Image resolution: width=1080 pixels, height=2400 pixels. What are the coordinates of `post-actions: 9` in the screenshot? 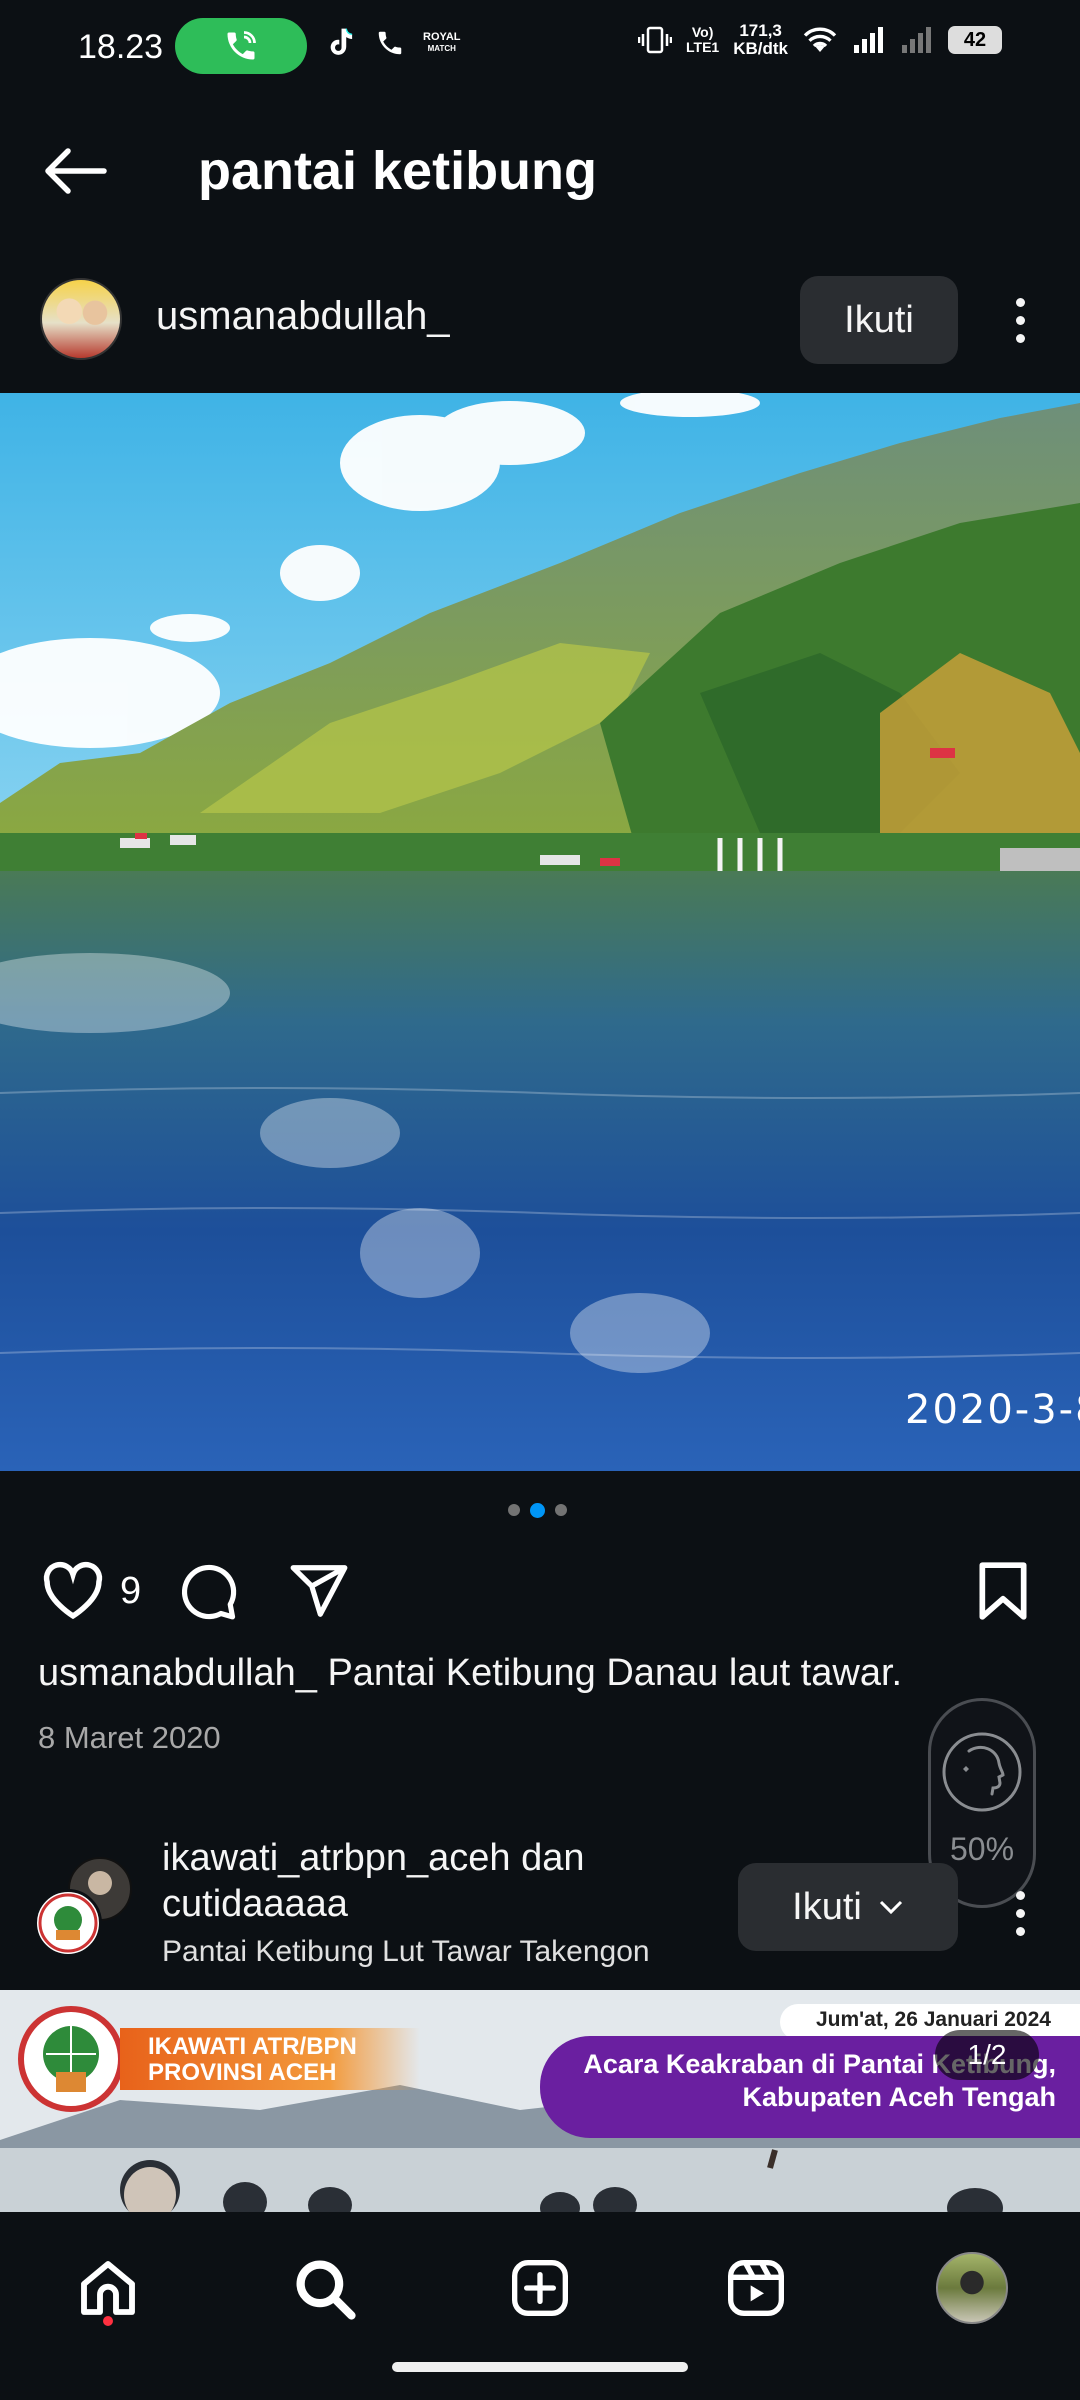 It's located at (540, 1590).